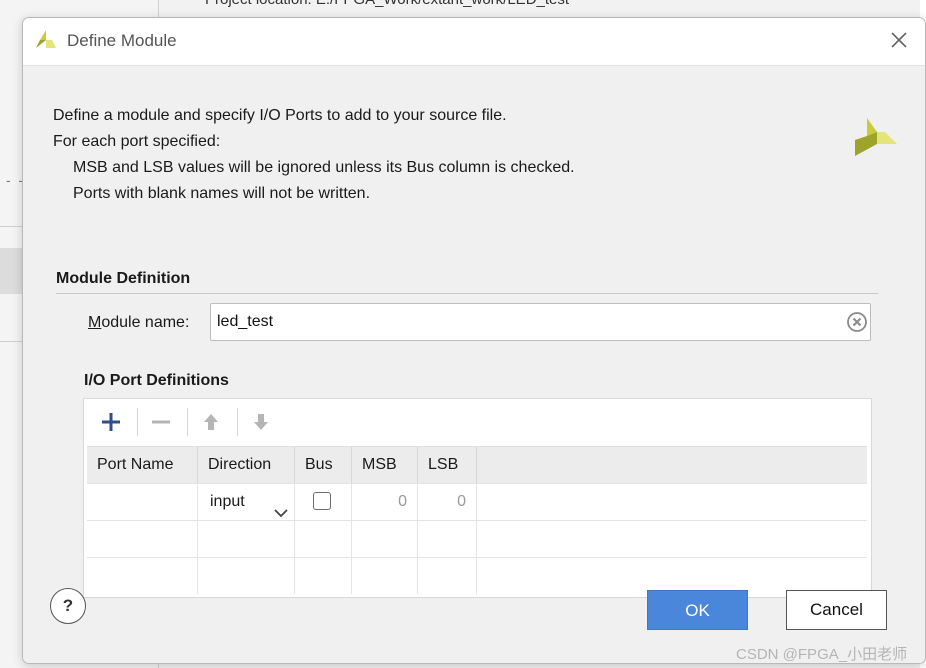 The width and height of the screenshot is (926, 668). I want to click on table-header: Port Name Direction Bus MSB LSB, so click(477, 464).